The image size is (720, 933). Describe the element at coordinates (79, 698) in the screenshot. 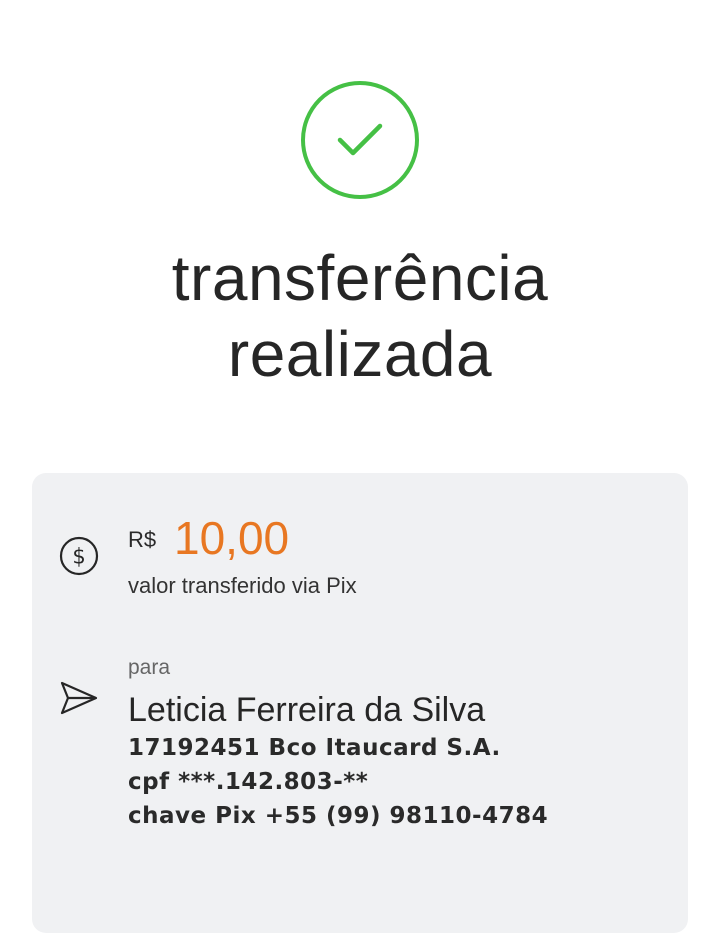

I see `send-icon` at that location.